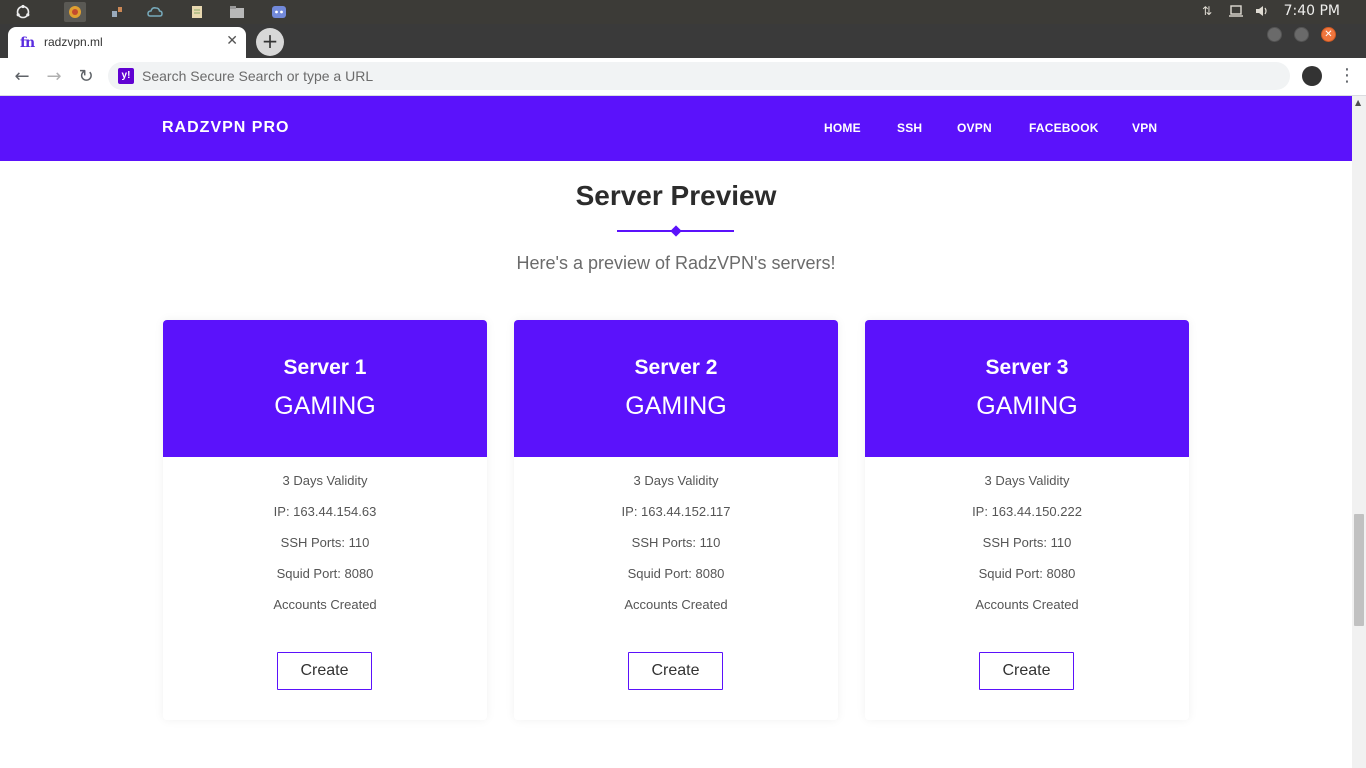 Image resolution: width=1366 pixels, height=768 pixels. What do you see at coordinates (1262, 12) in the screenshot?
I see `volume-icon` at bounding box center [1262, 12].